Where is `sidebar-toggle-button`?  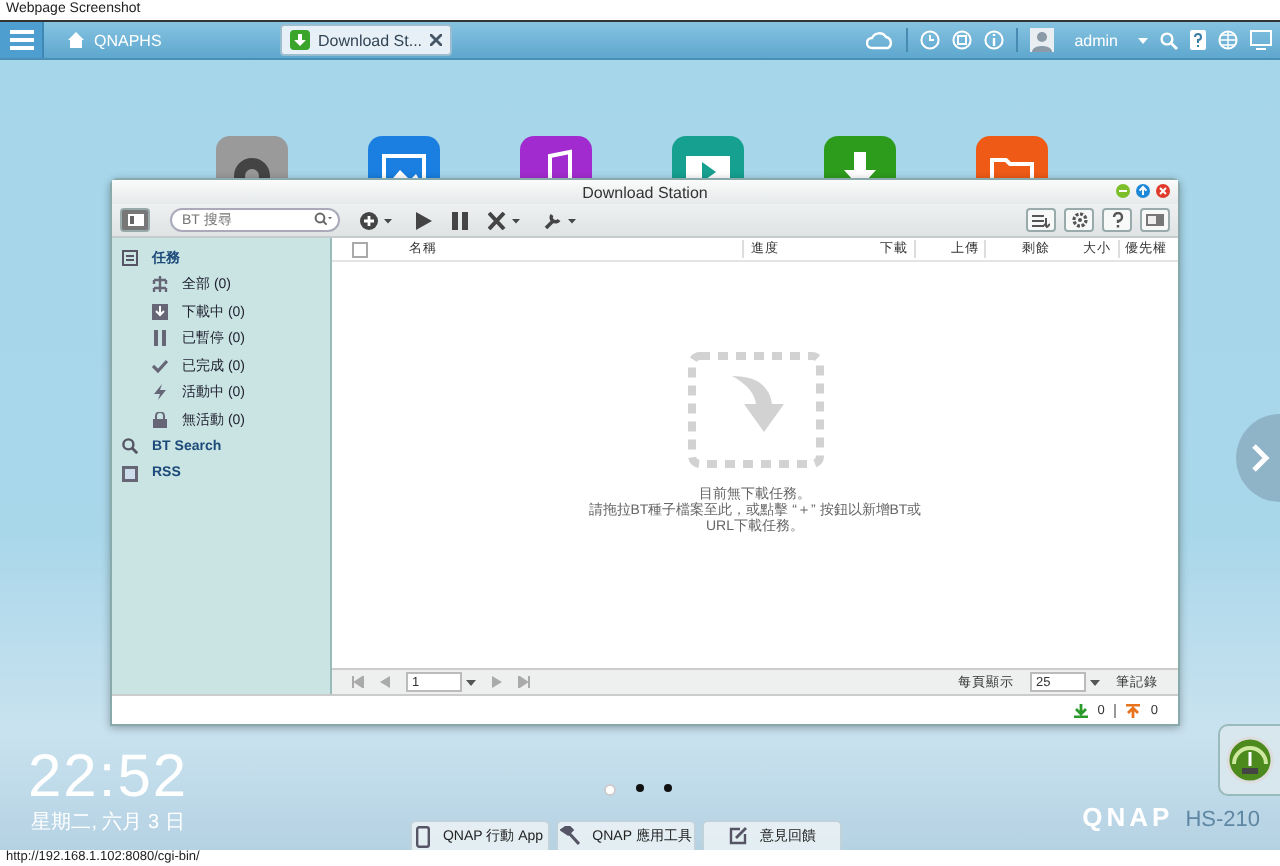
sidebar-toggle-button is located at coordinates (135, 220).